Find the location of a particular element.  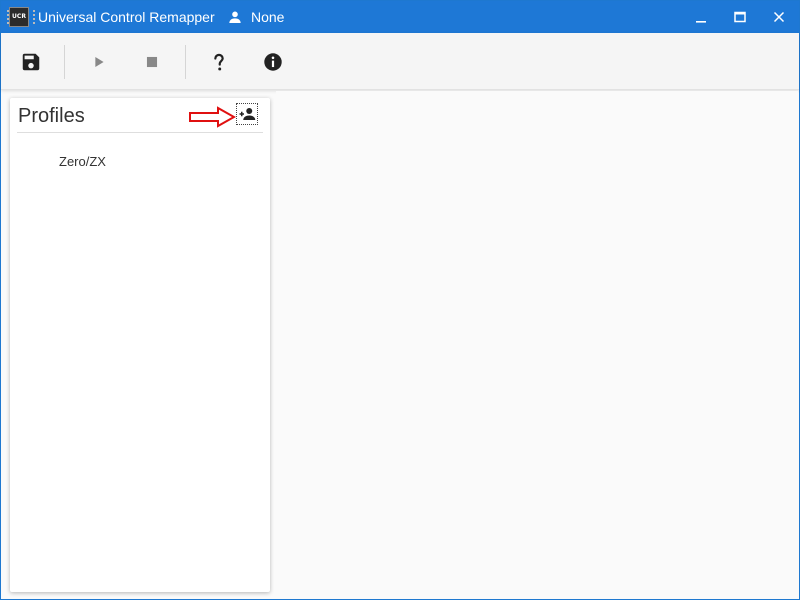

profiles-title: Profiles is located at coordinates (51, 116).